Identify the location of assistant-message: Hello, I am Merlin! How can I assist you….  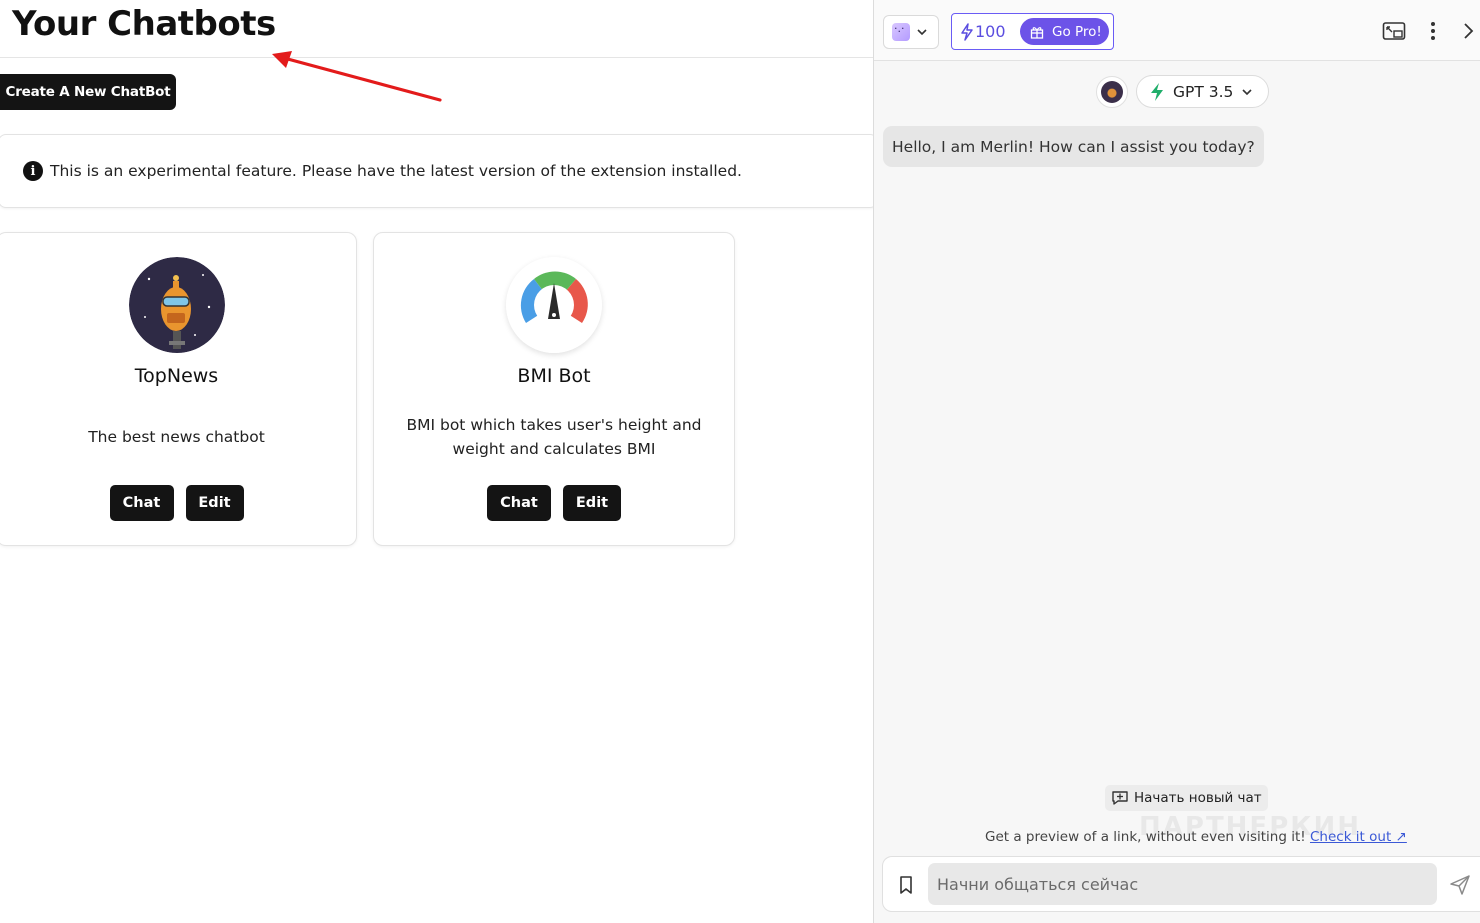
(1073, 146).